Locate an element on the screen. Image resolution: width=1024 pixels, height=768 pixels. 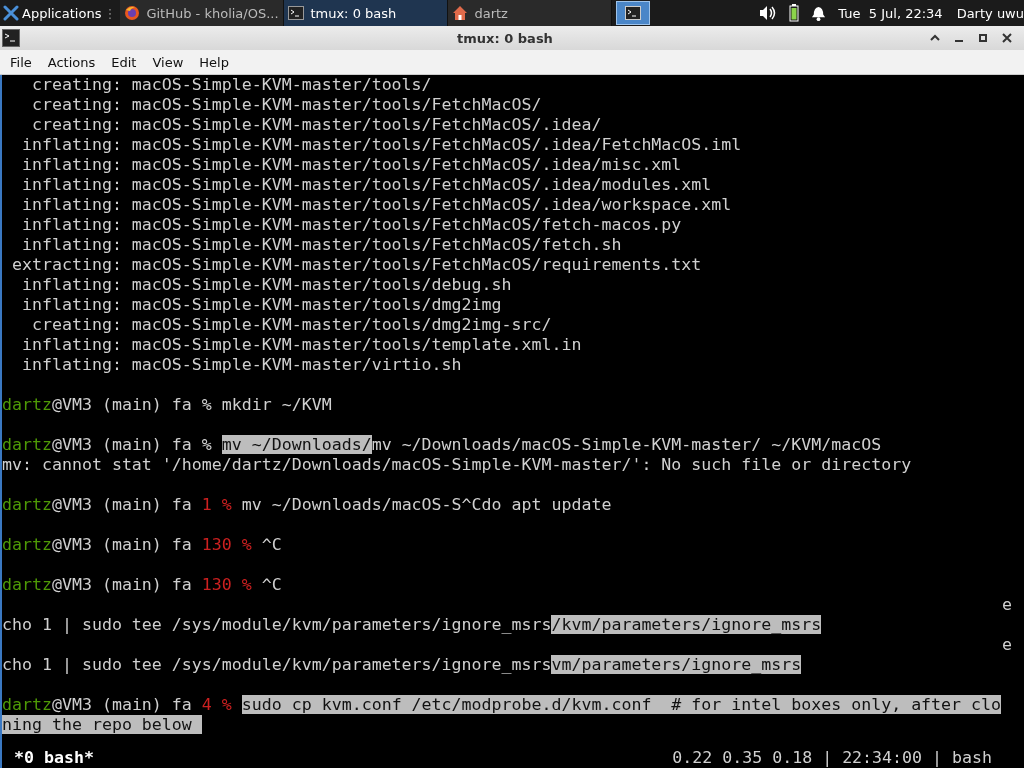
selected-text: mv ~/Downloads/ is located at coordinates (296, 444).